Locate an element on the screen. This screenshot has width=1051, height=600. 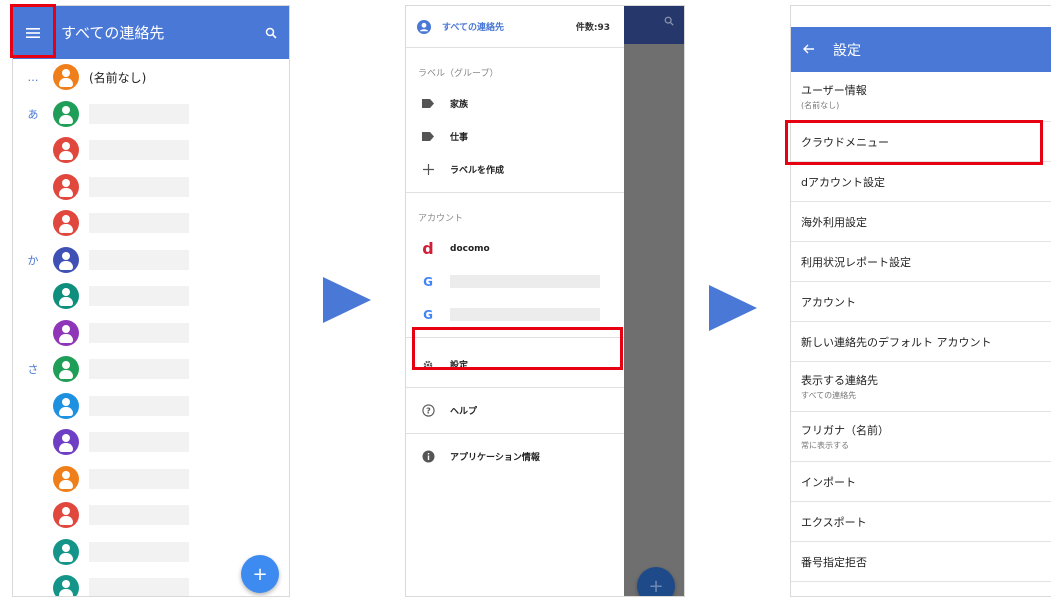
settings-item-label: フリガナ（名前） is located at coordinates (845, 430).